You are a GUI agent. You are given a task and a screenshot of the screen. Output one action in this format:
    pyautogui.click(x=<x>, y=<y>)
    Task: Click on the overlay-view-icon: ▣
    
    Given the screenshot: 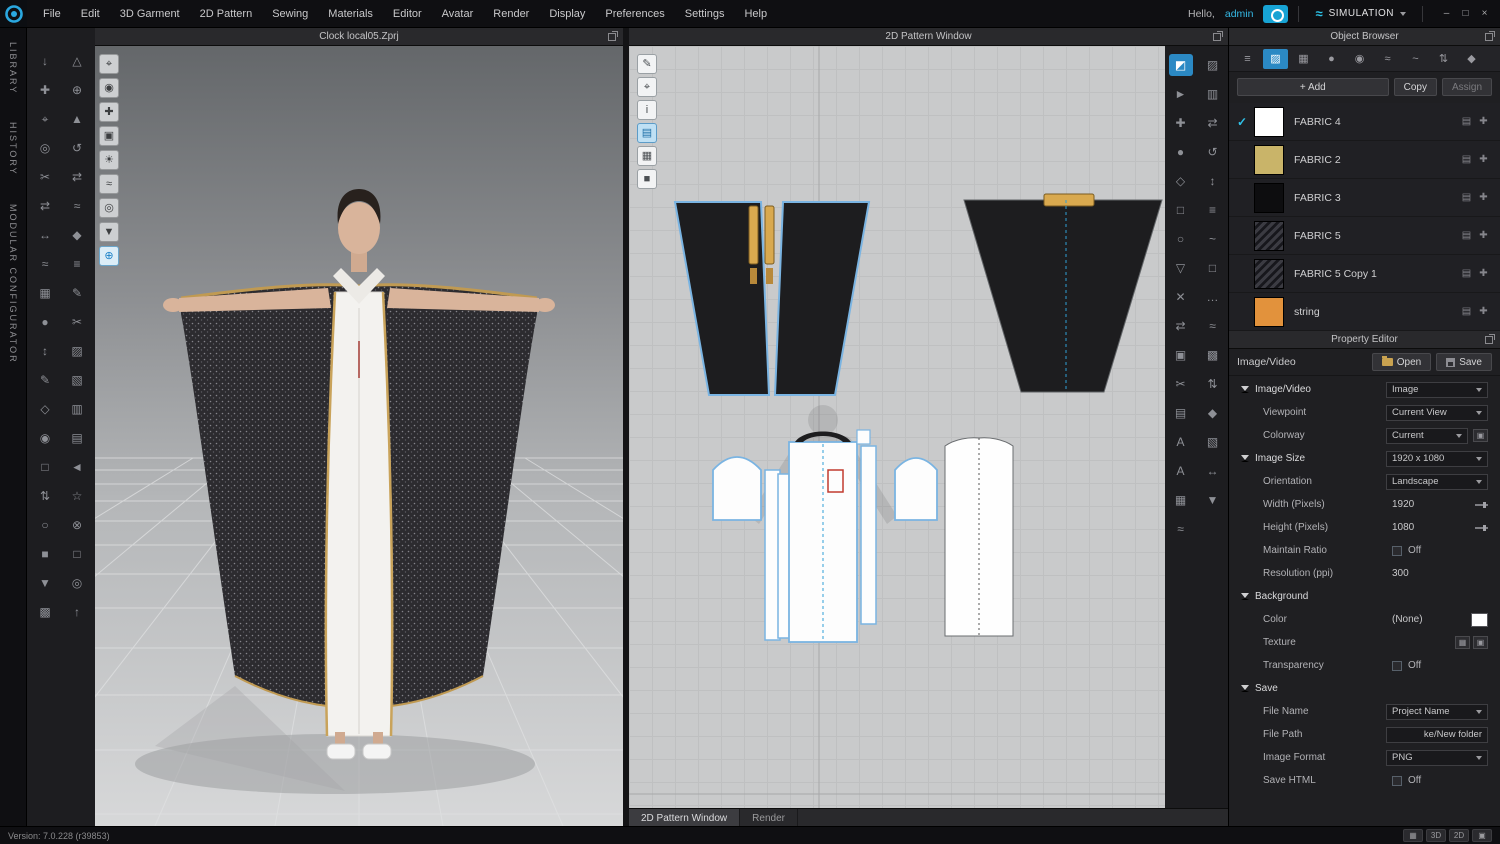 What is the action you would take?
    pyautogui.click(x=1482, y=835)
    